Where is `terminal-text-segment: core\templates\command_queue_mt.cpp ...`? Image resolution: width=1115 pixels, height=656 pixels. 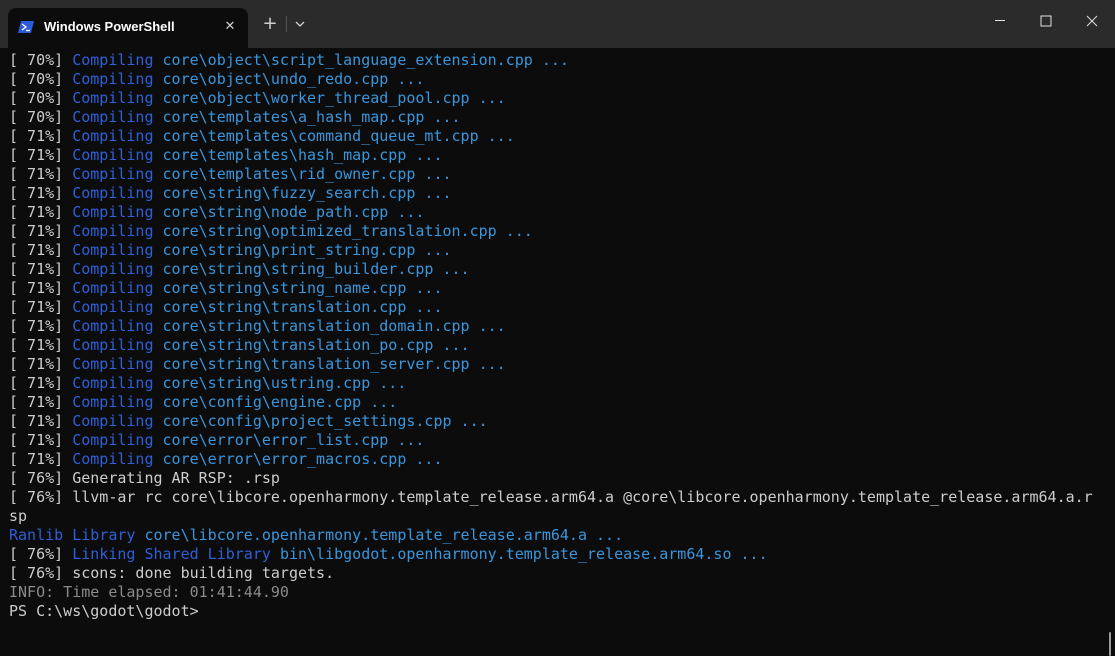 terminal-text-segment: core\templates\command_queue_mt.cpp ... is located at coordinates (338, 136).